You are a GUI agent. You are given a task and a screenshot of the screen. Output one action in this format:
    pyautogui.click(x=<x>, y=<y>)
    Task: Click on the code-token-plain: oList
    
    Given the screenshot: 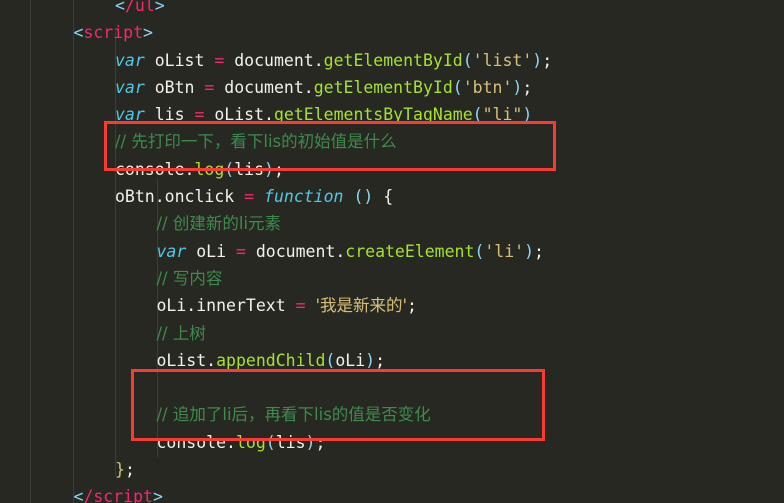 What is the action you would take?
    pyautogui.click(x=179, y=60)
    